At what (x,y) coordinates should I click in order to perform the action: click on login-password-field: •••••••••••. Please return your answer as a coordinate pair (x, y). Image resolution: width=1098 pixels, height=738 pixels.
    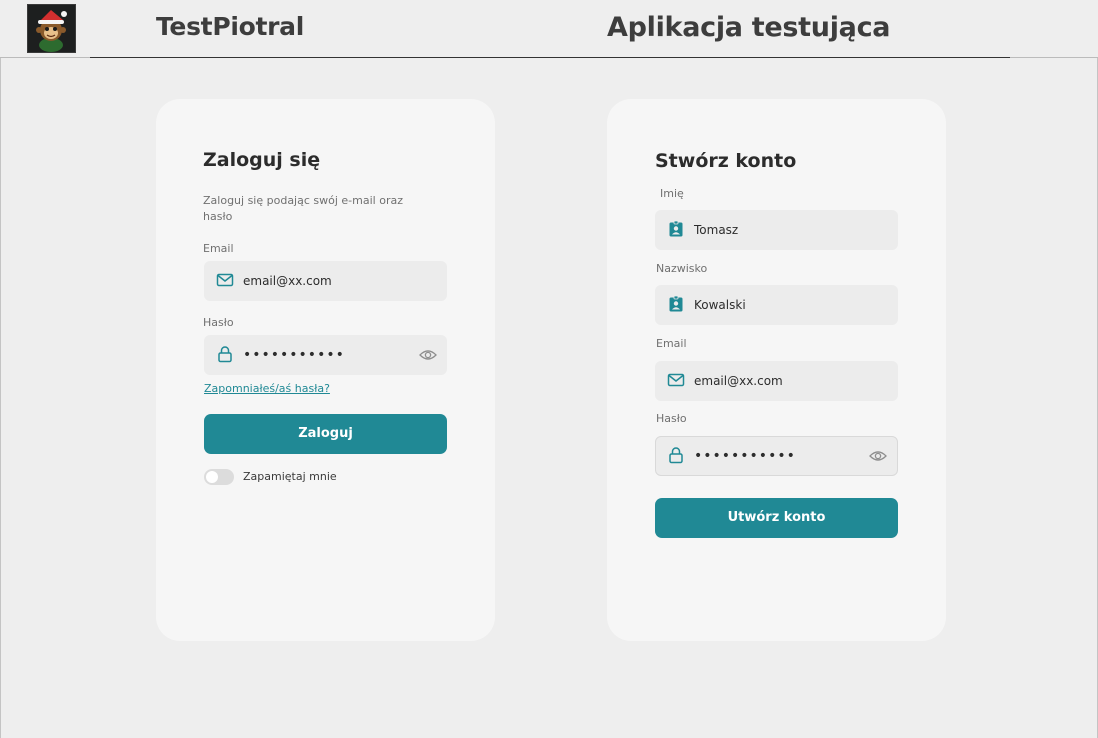
    Looking at the image, I should click on (325, 355).